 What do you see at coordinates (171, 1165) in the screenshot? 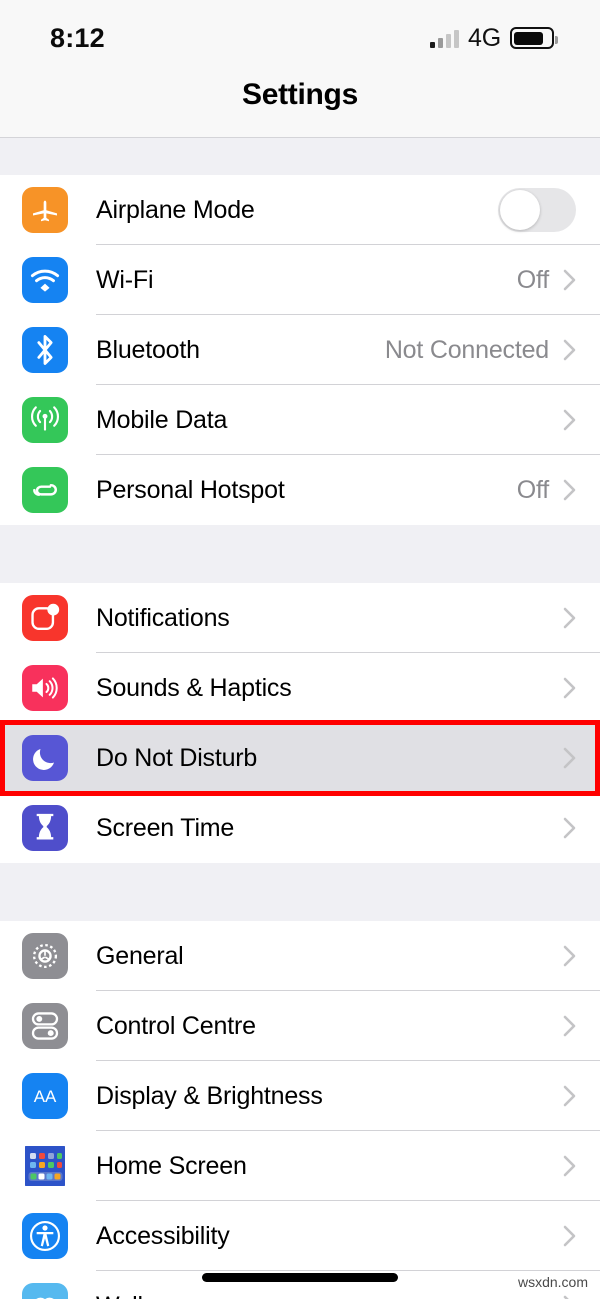
I see `row-label: Home Screen` at bounding box center [171, 1165].